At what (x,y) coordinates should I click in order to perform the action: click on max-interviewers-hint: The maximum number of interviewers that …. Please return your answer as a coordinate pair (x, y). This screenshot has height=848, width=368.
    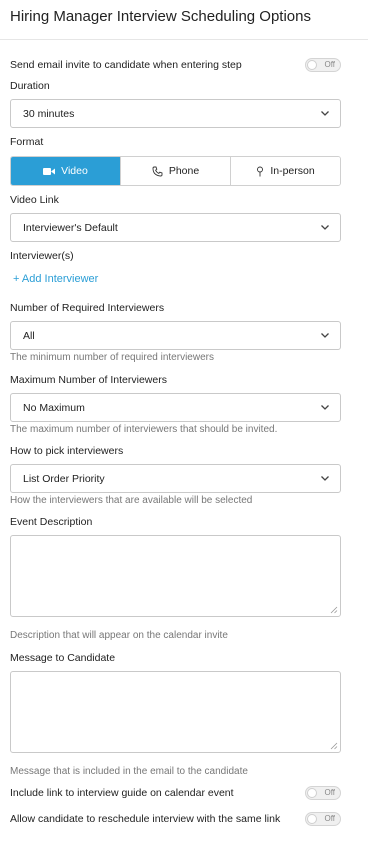
    Looking at the image, I should click on (144, 429).